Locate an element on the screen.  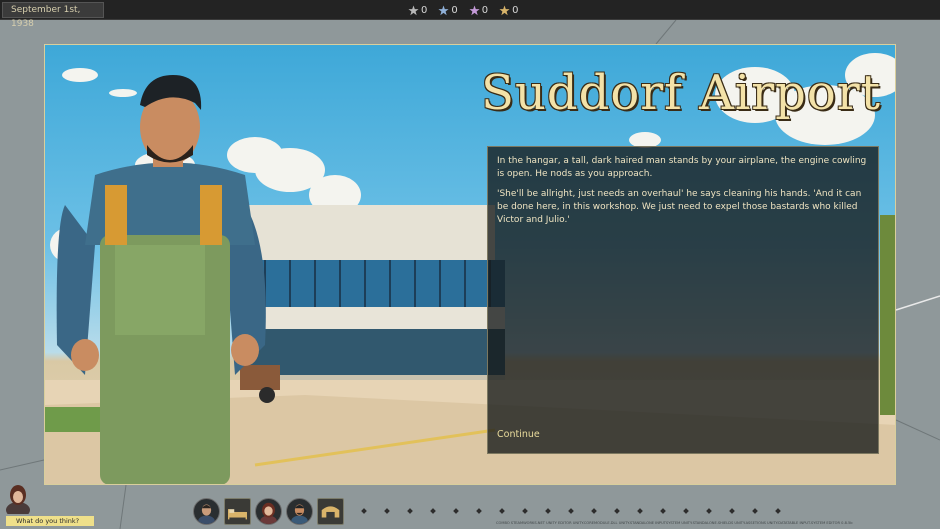
thought-prompt: What do you think? is located at coordinates (50, 521).